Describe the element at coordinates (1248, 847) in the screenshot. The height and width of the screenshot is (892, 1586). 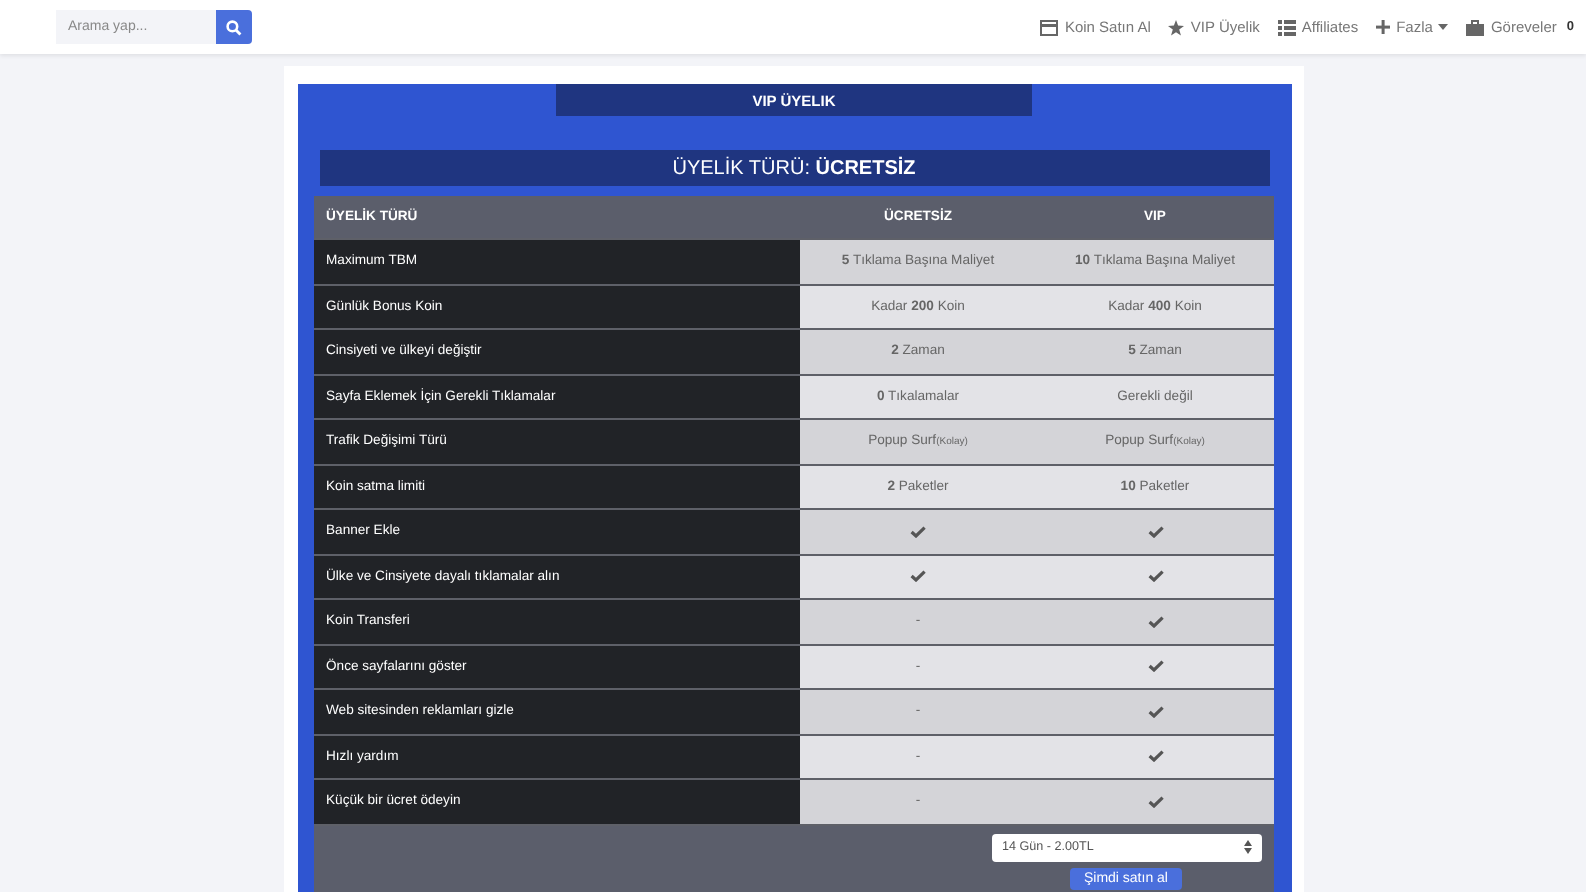
I see `select-arrows-icon` at that location.